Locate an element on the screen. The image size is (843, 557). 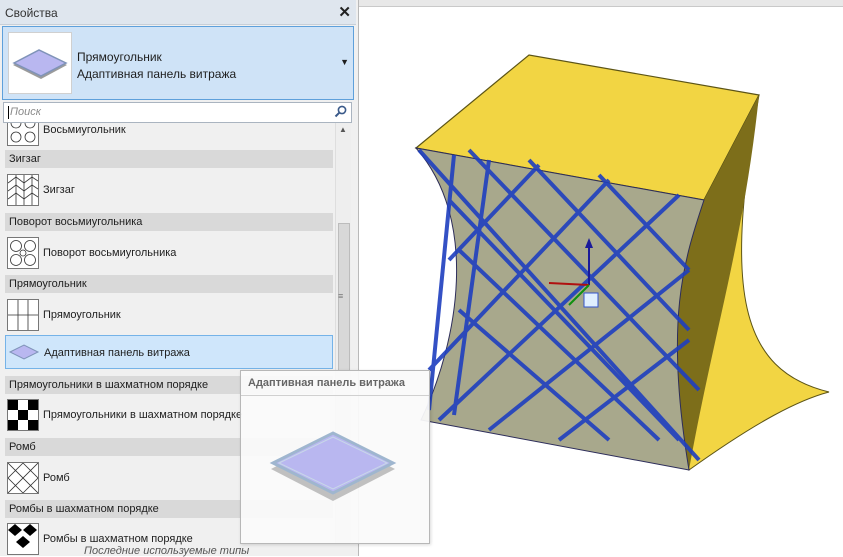
rhombus-pattern-icon is located at coordinates (23, 478).